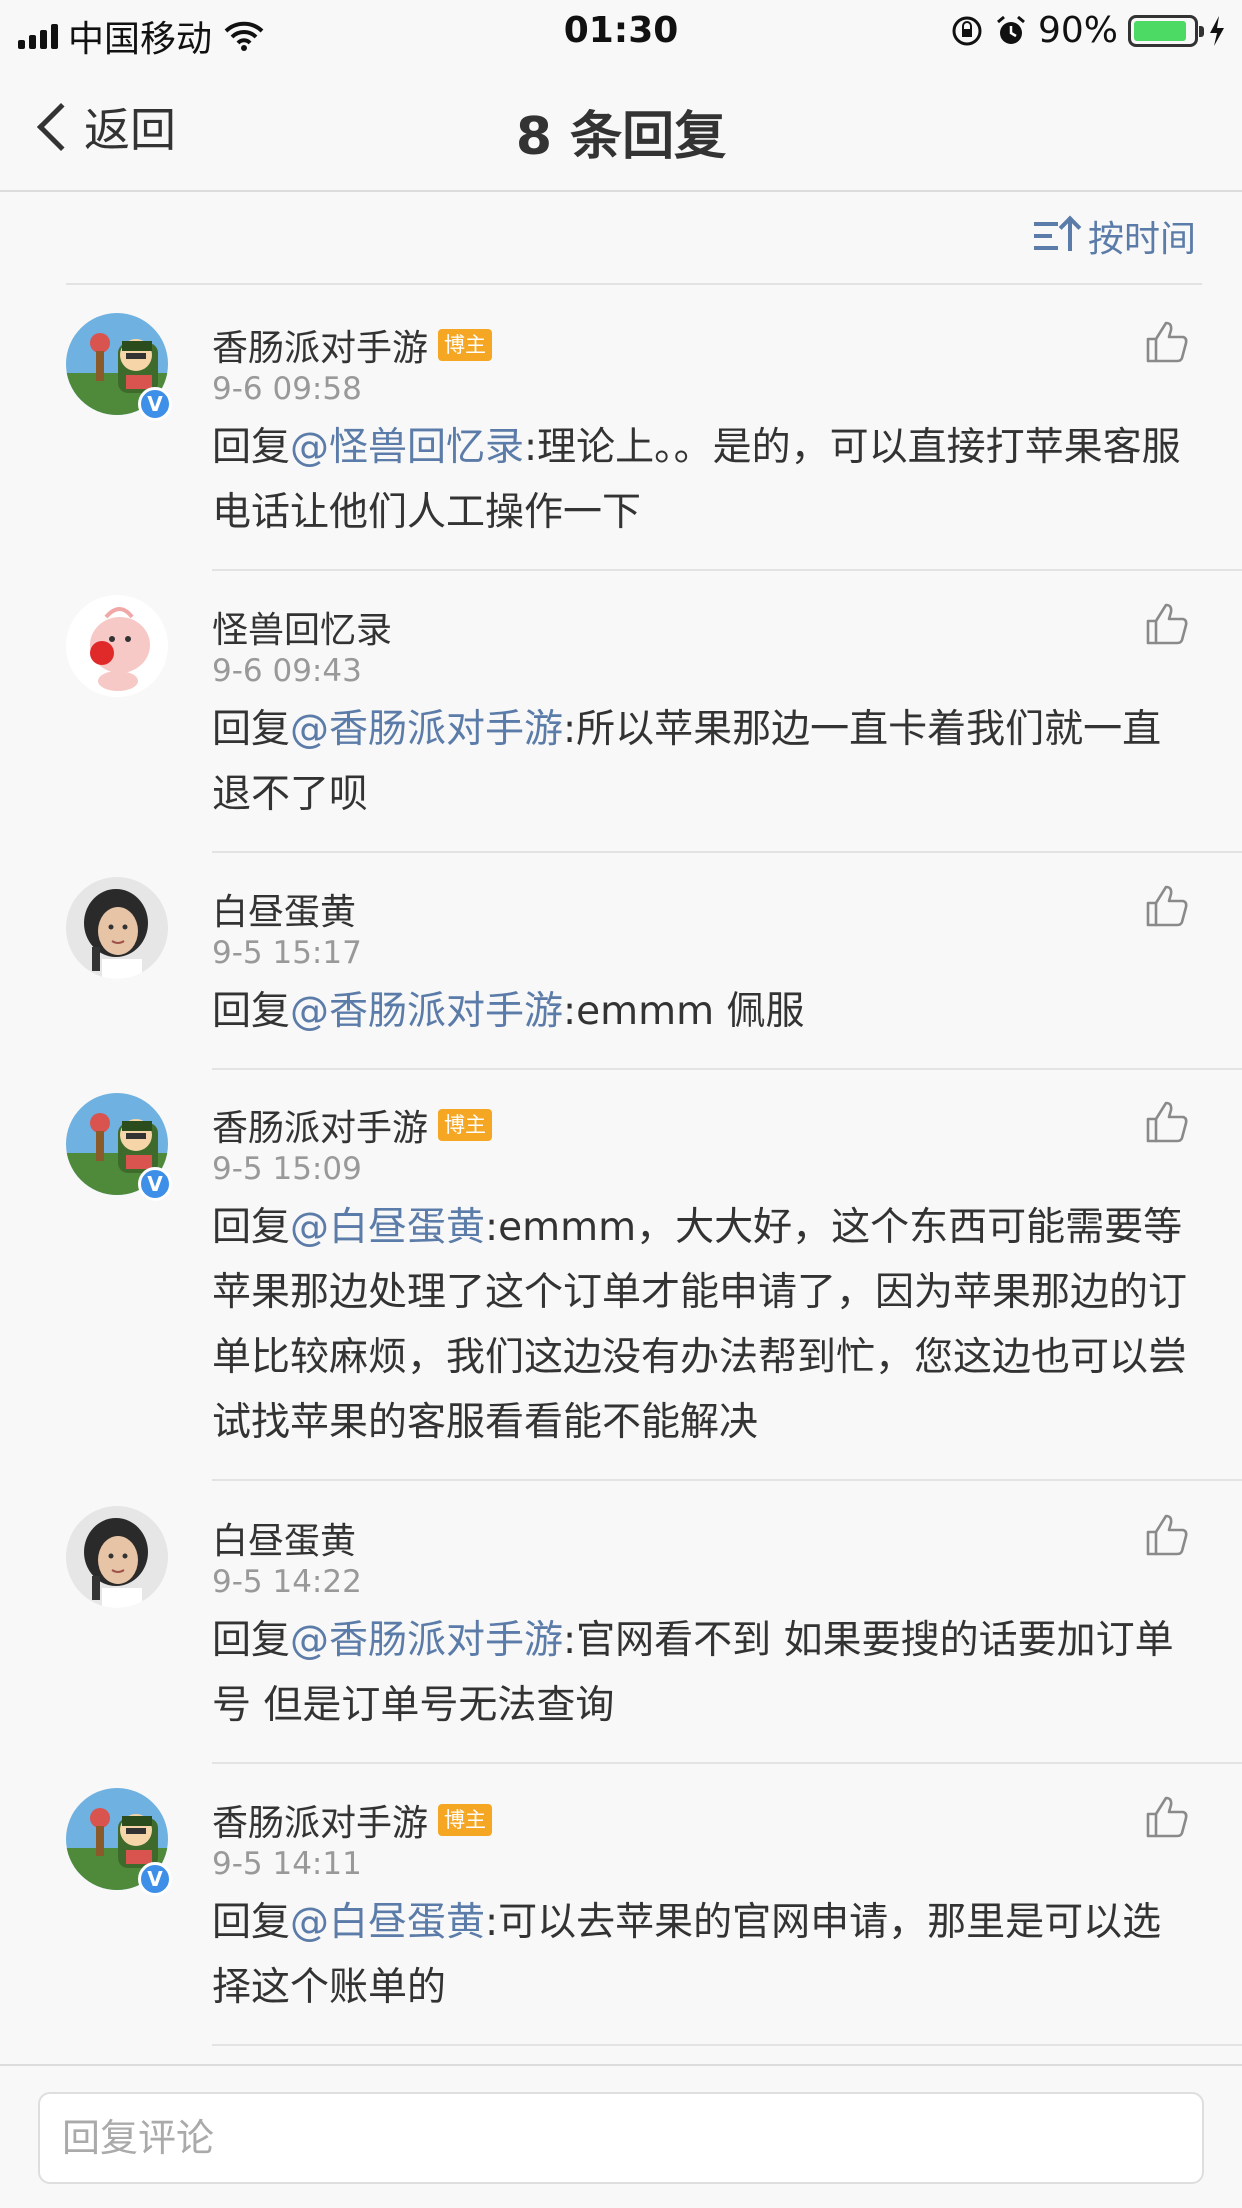  Describe the element at coordinates (621, 137) in the screenshot. I see `page-title: 8 条回复` at that location.